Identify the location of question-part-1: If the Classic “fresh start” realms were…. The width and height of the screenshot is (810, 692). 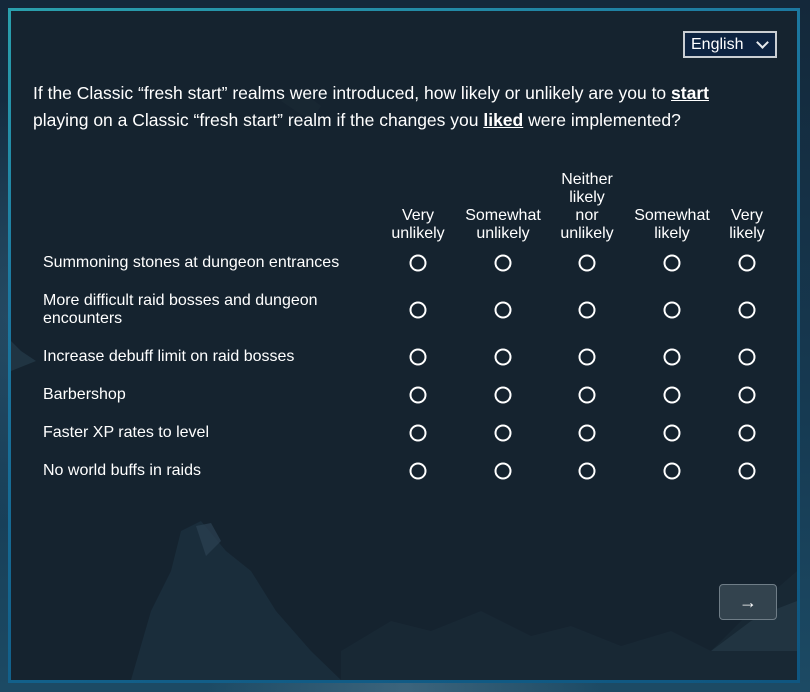
(352, 93).